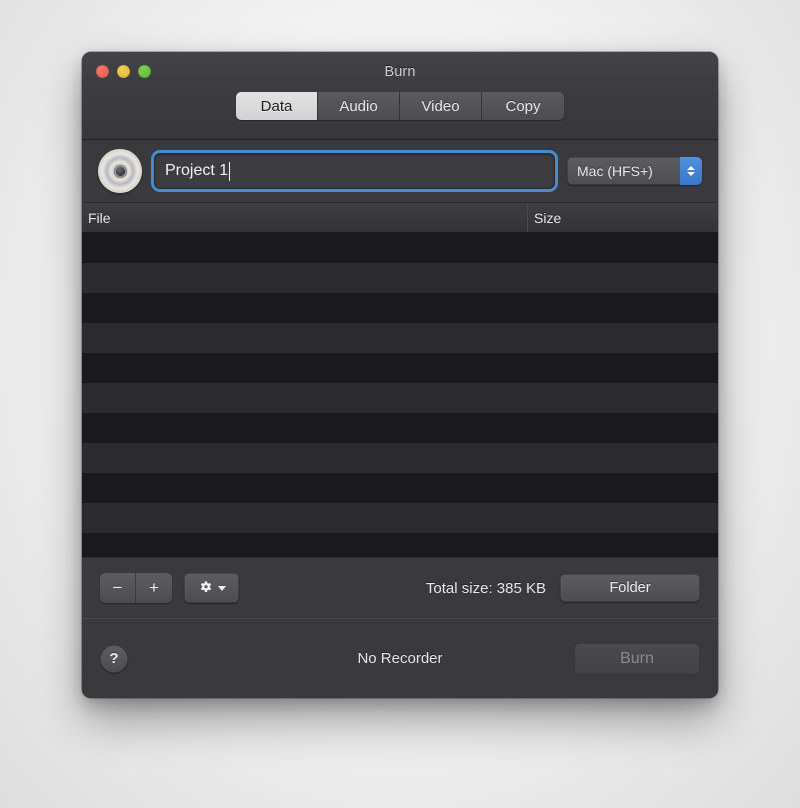  Describe the element at coordinates (523, 106) in the screenshot. I see `tab-copy: Copy` at that location.